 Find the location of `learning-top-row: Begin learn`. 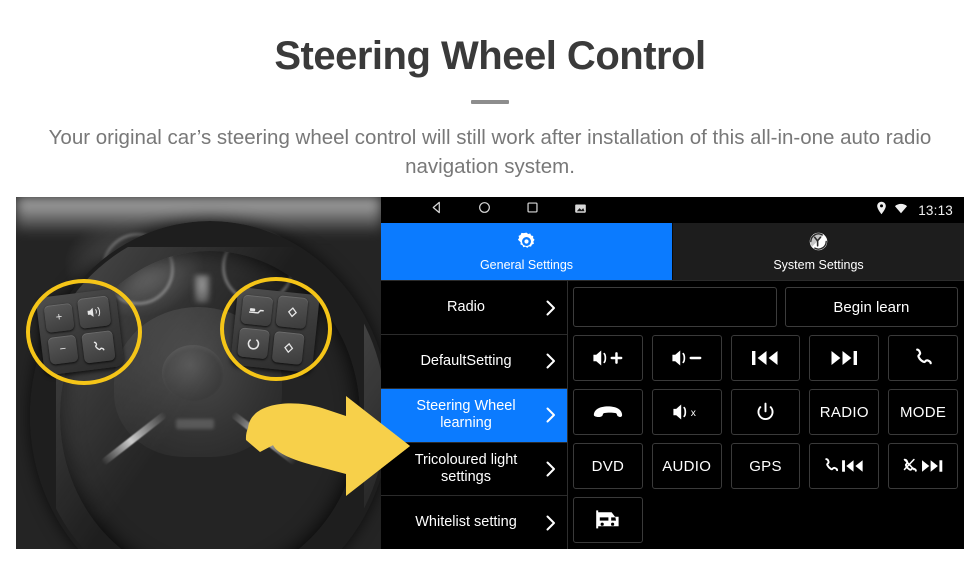

learning-top-row: Begin learn is located at coordinates (765, 307).